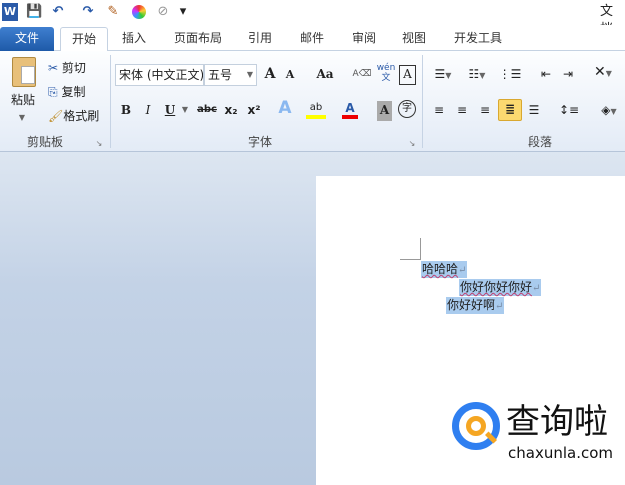 Image resolution: width=625 pixels, height=485 pixels. I want to click on line-spacing-button: ↕≡, so click(569, 111).